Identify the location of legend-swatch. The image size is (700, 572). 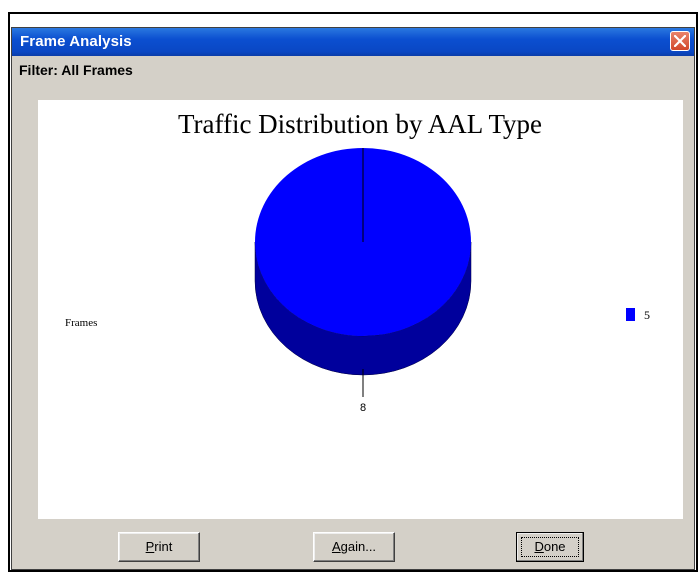
(630, 314).